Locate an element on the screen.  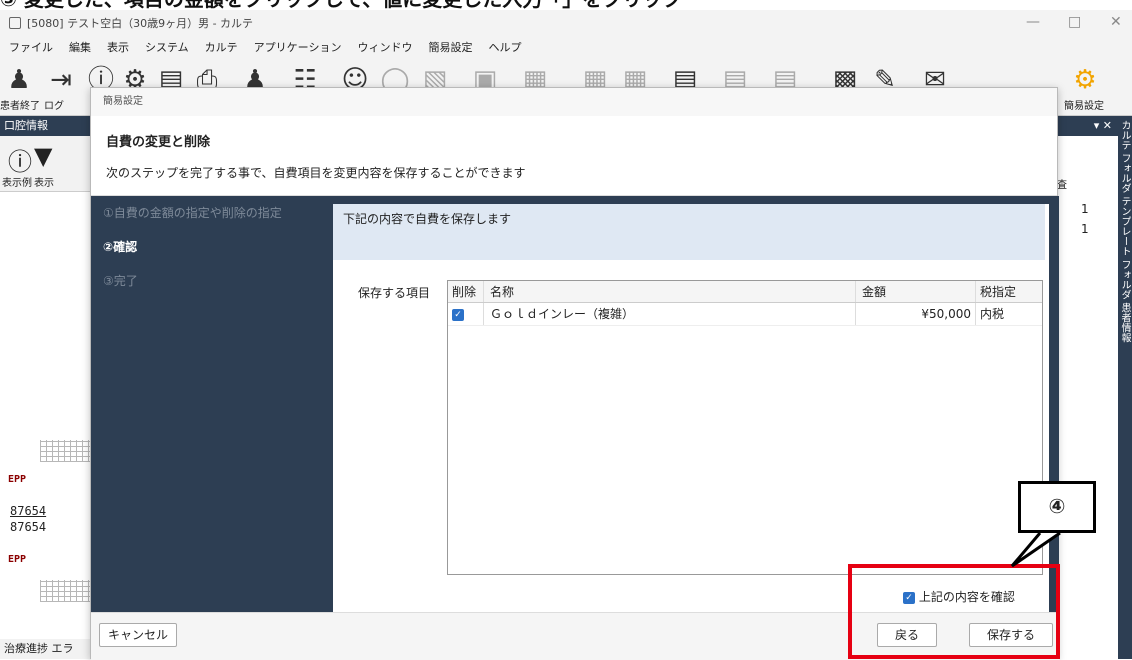
delete-checkbox-cell: ✓ is located at coordinates (466, 314).